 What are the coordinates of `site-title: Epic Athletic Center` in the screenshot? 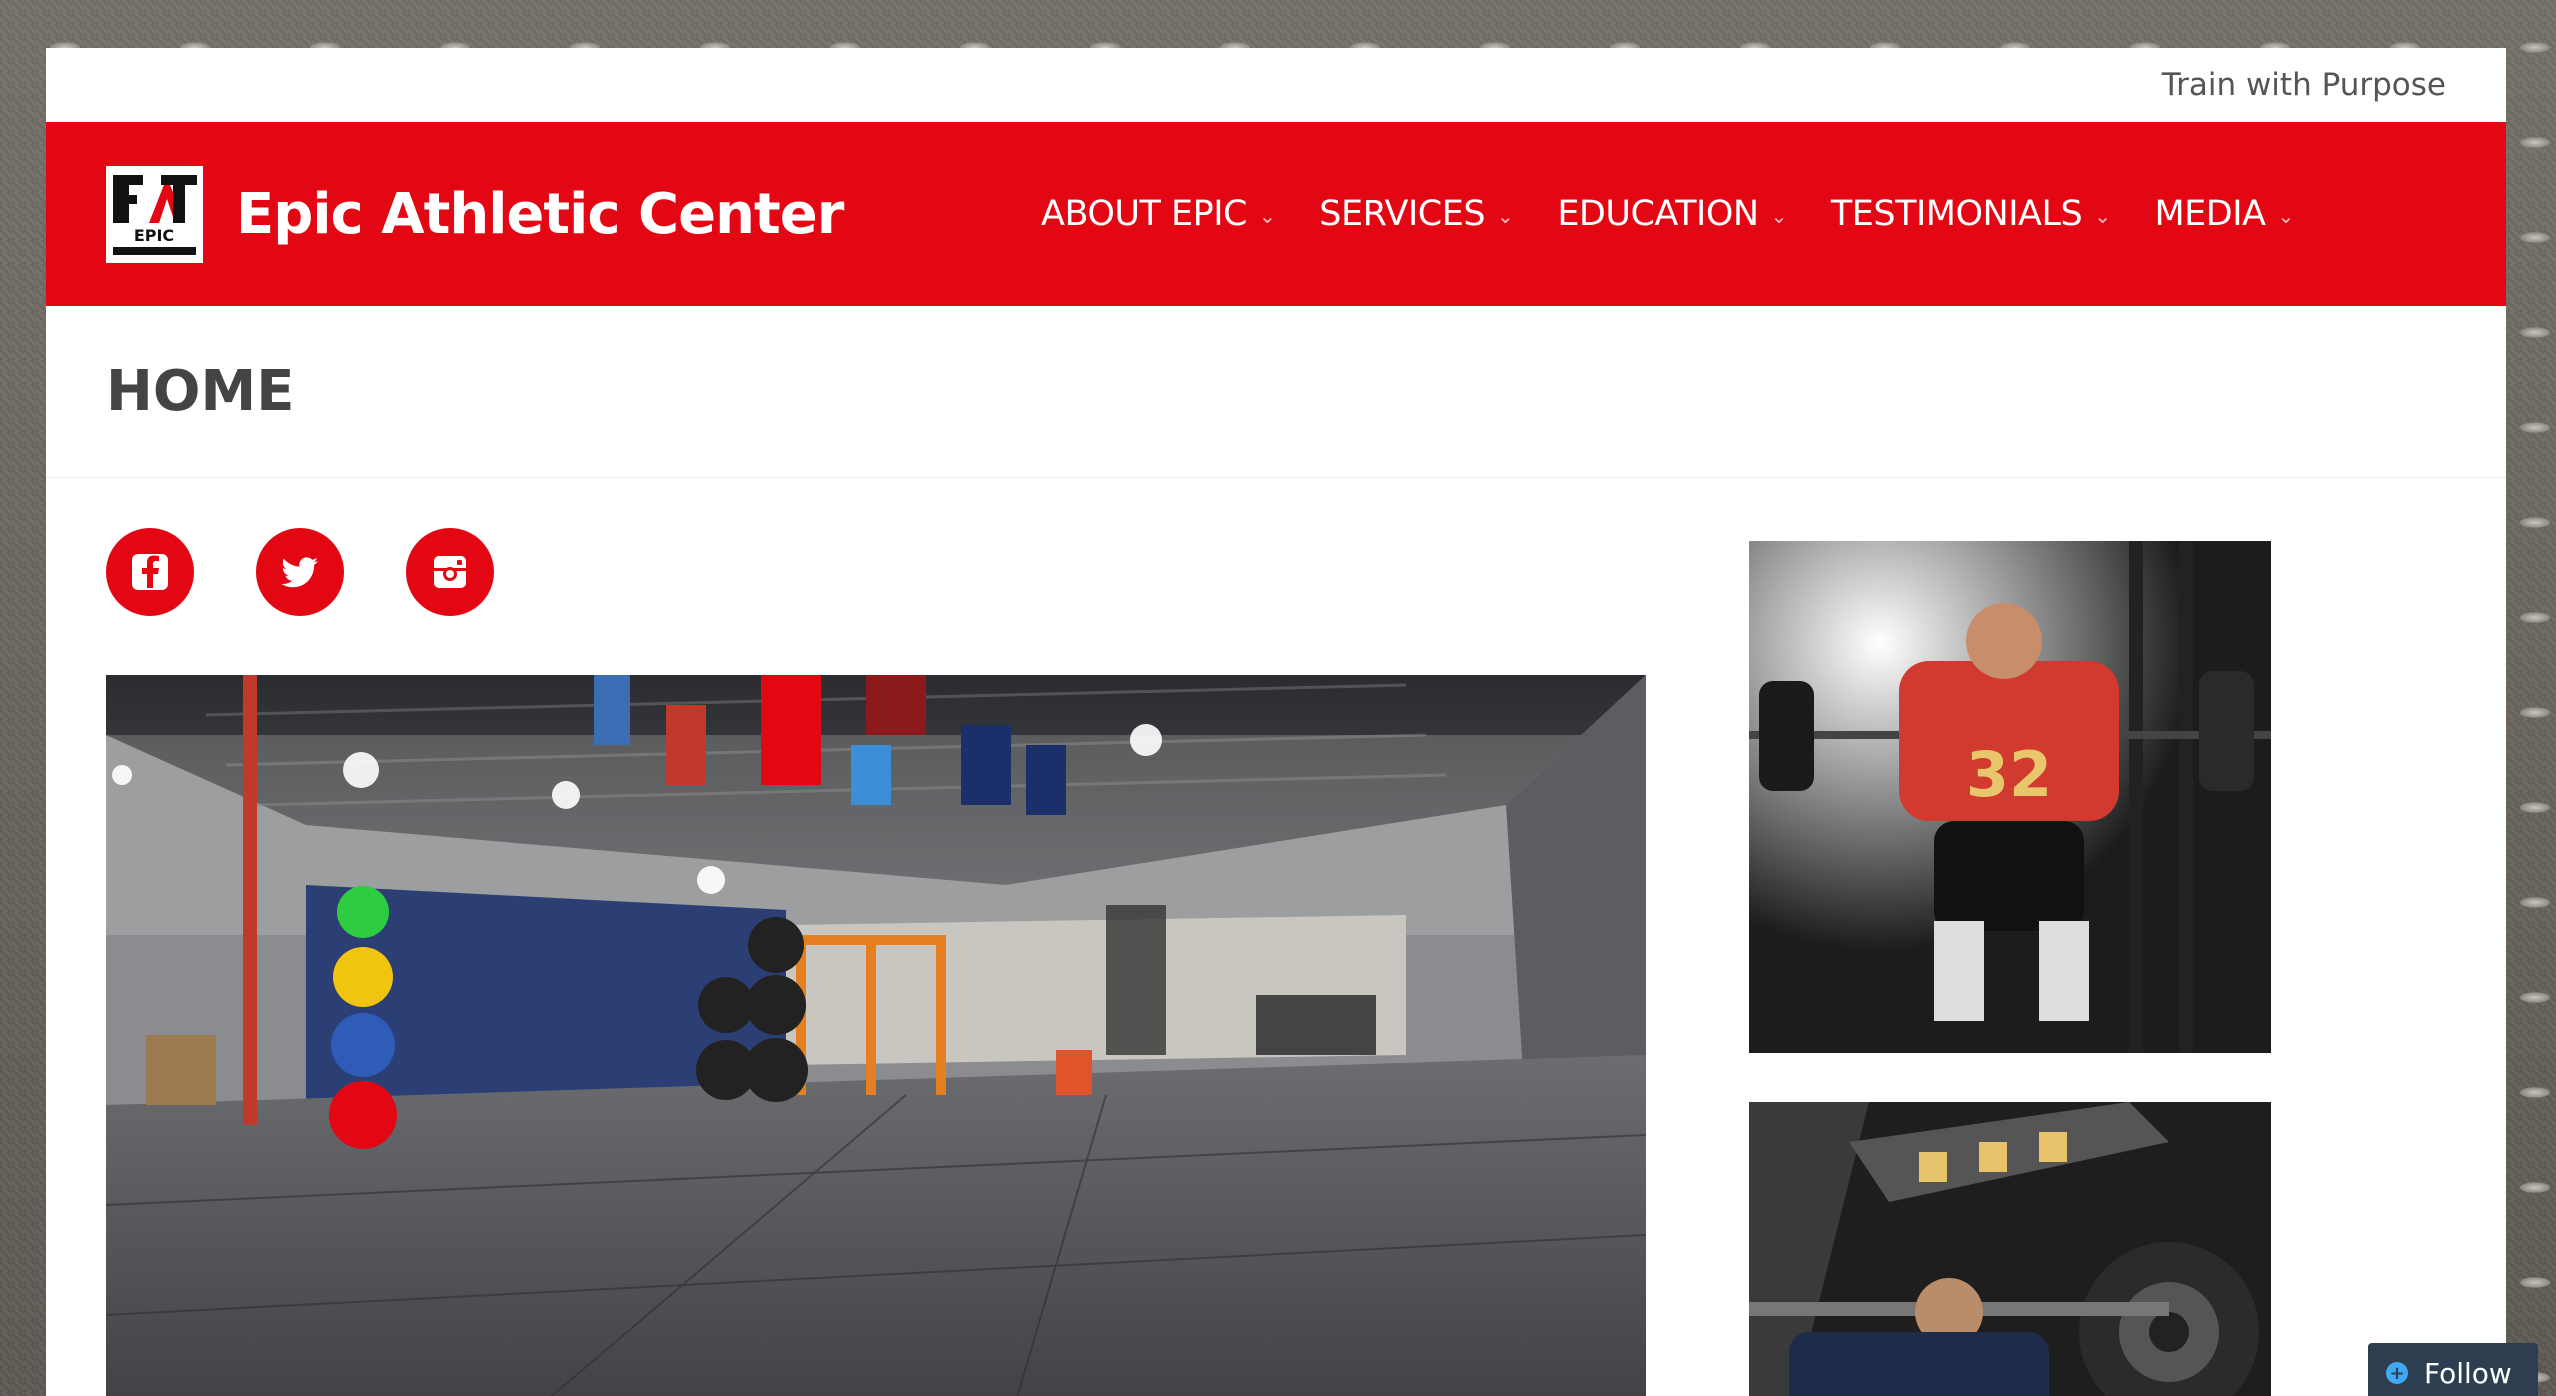 It's located at (540, 214).